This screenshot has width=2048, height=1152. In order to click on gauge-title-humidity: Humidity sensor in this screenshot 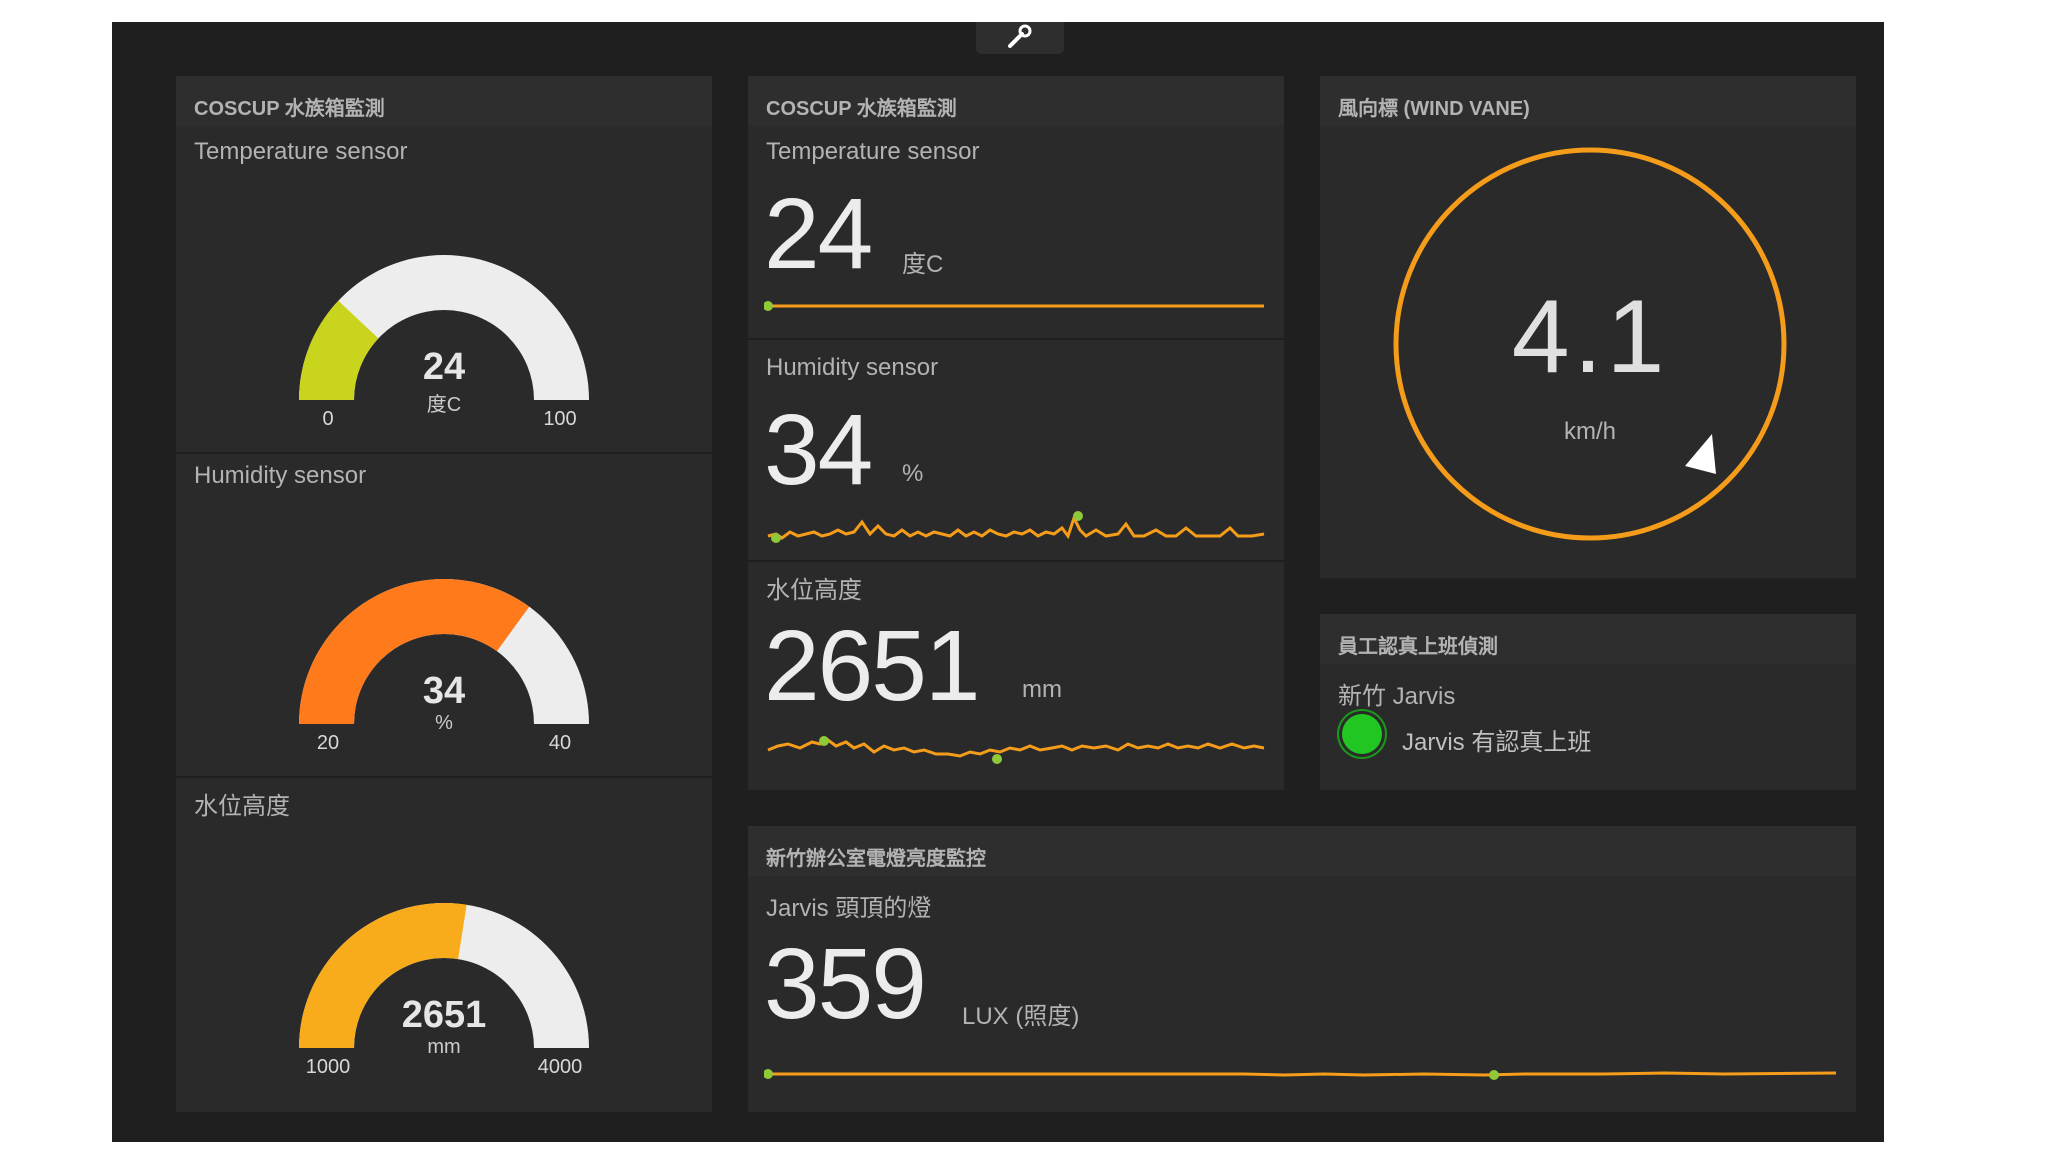, I will do `click(280, 475)`.